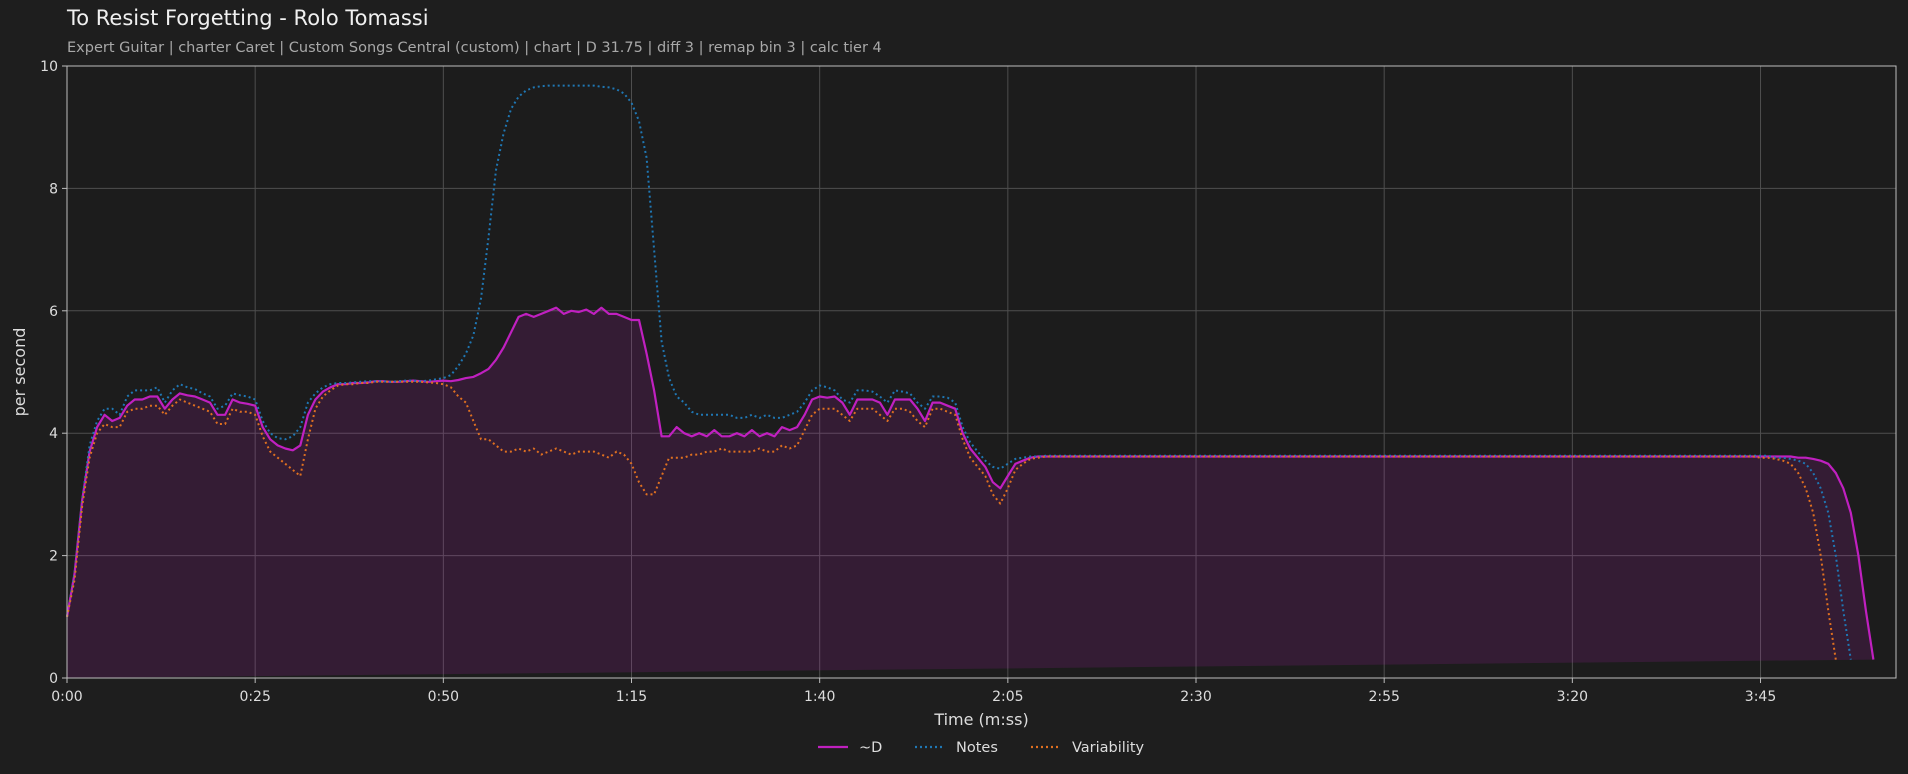 Image resolution: width=1908 pixels, height=774 pixels. Describe the element at coordinates (1760, 697) in the screenshot. I see `x-tick-label: 3:45` at that location.